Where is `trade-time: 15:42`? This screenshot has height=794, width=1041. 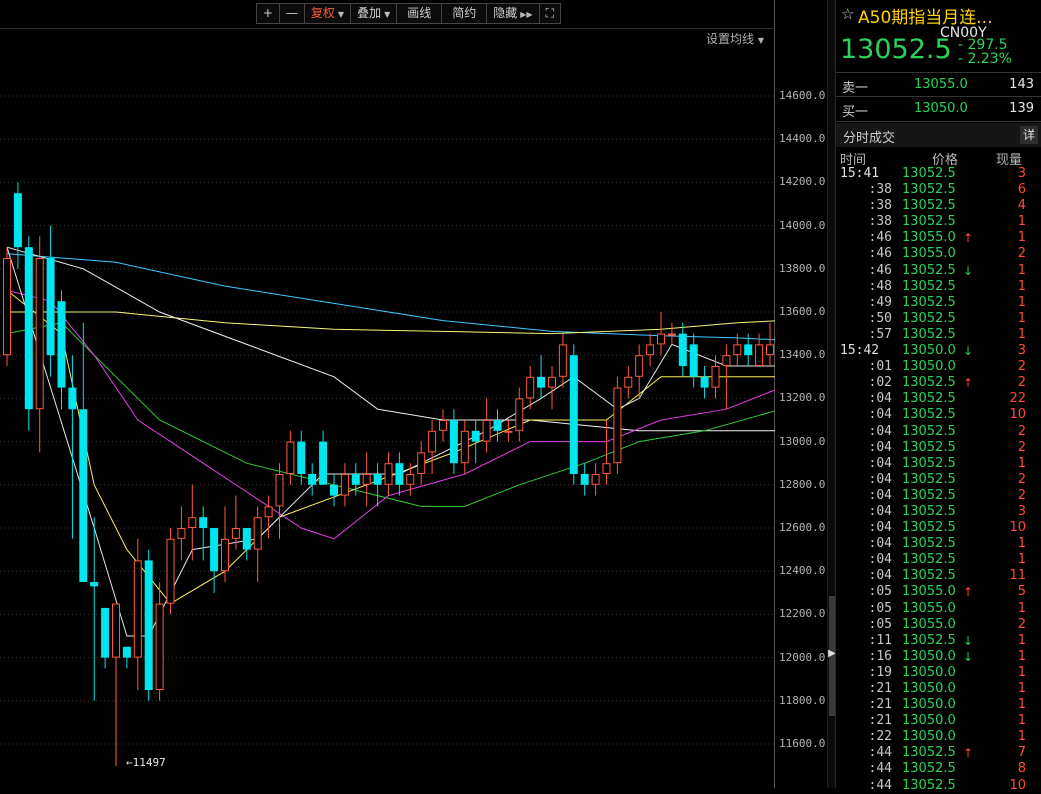
trade-time: 15:42 is located at coordinates (860, 351).